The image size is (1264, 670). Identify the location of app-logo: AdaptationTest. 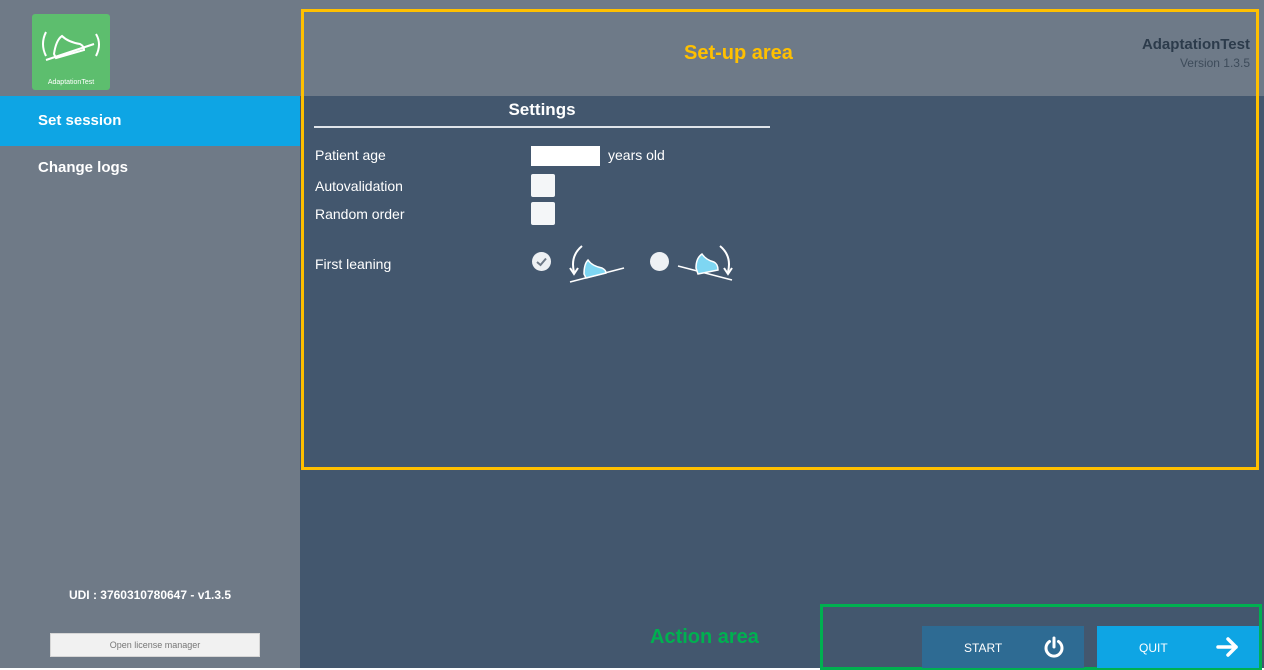
(71, 52).